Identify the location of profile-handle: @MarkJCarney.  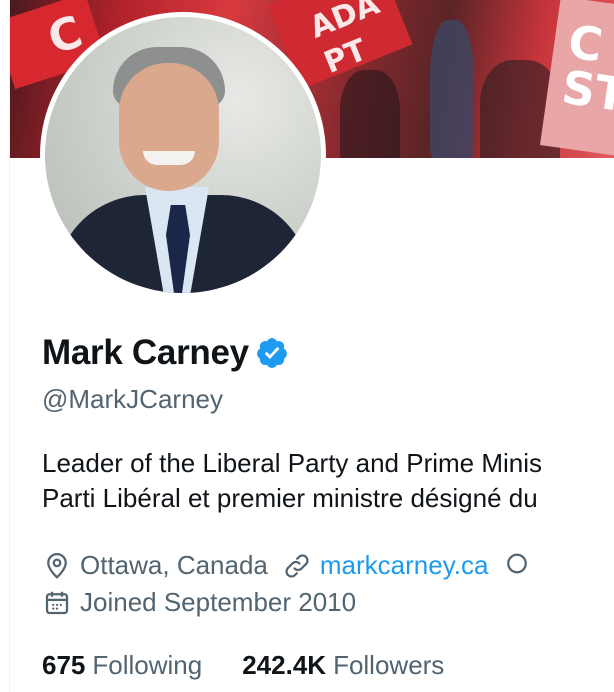
(132, 399).